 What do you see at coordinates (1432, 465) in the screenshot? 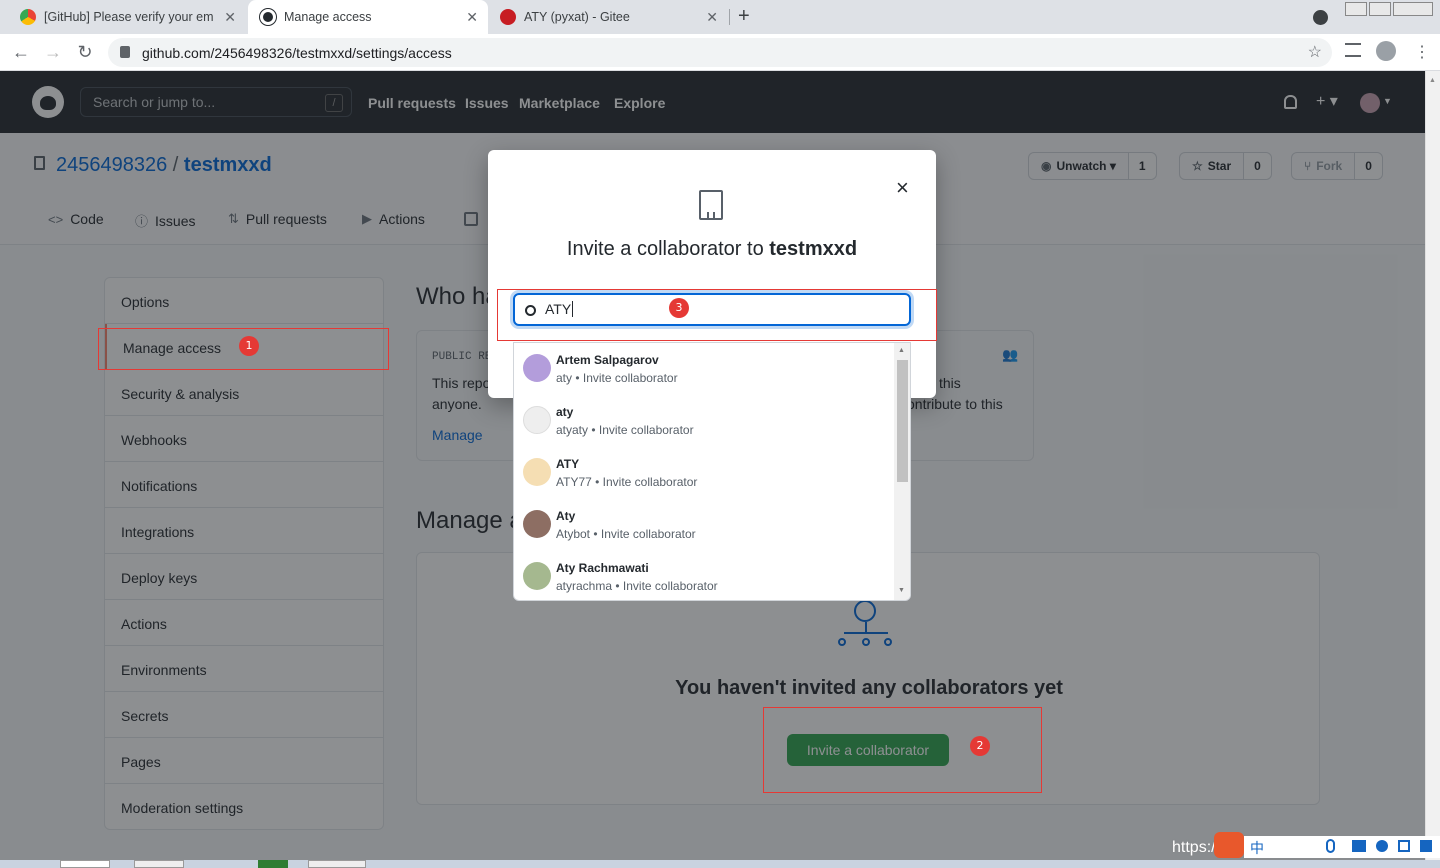
I see `page-scrollbar: ▲ ▼` at bounding box center [1432, 465].